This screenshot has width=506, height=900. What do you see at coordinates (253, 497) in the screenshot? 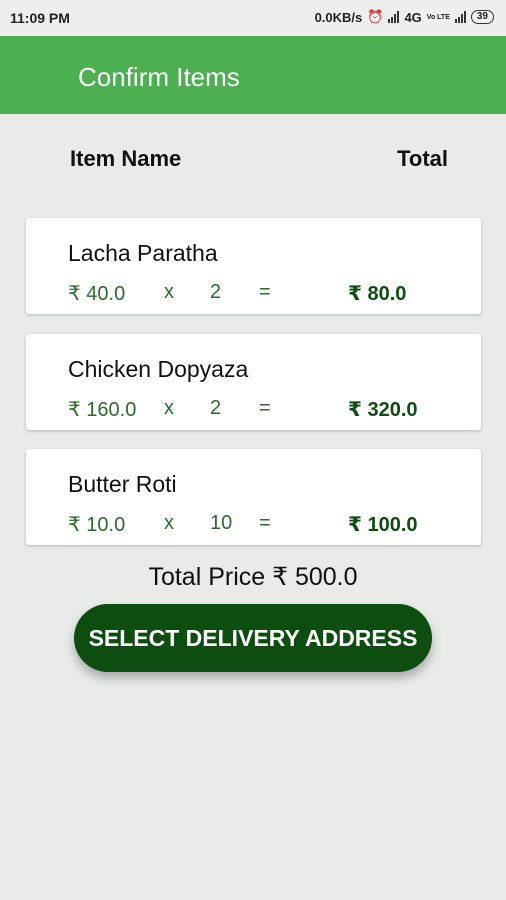
I see `item-card: Butter Roti ₹ 10.0 x 10 = ₹ 100.0` at bounding box center [253, 497].